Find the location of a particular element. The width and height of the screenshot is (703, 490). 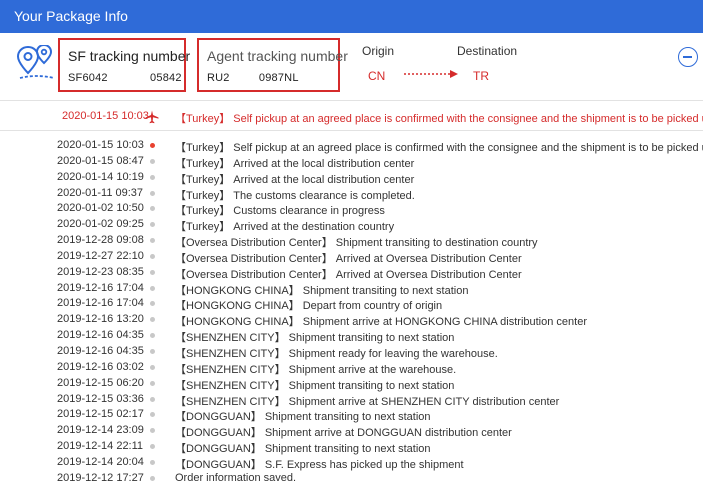

origin-header: Origin is located at coordinates (378, 51).